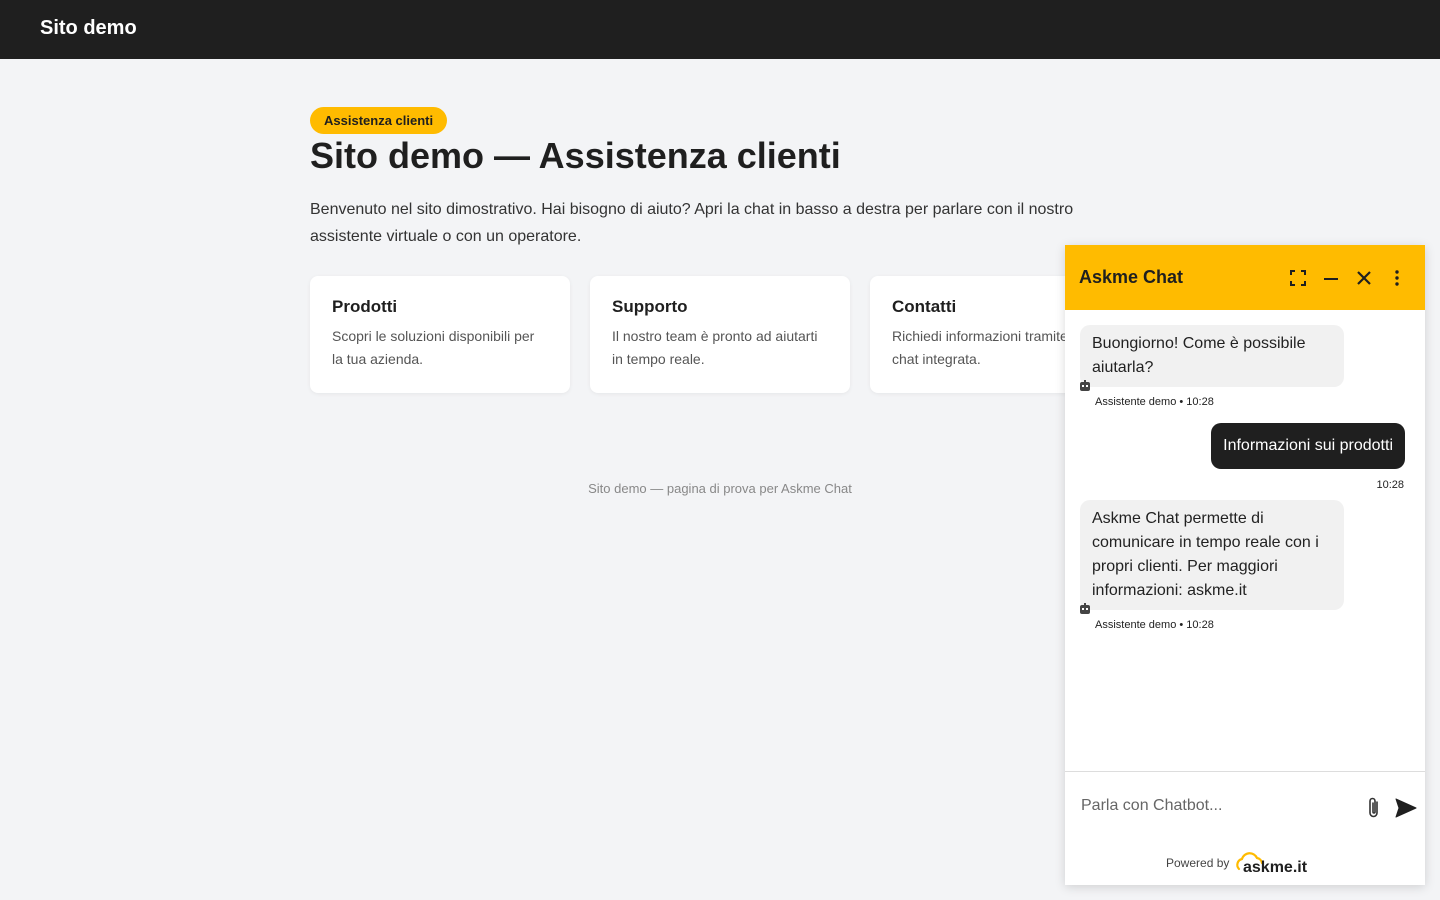 Image resolution: width=1440 pixels, height=900 pixels. What do you see at coordinates (1216, 806) in the screenshot?
I see `chat-message-input` at bounding box center [1216, 806].